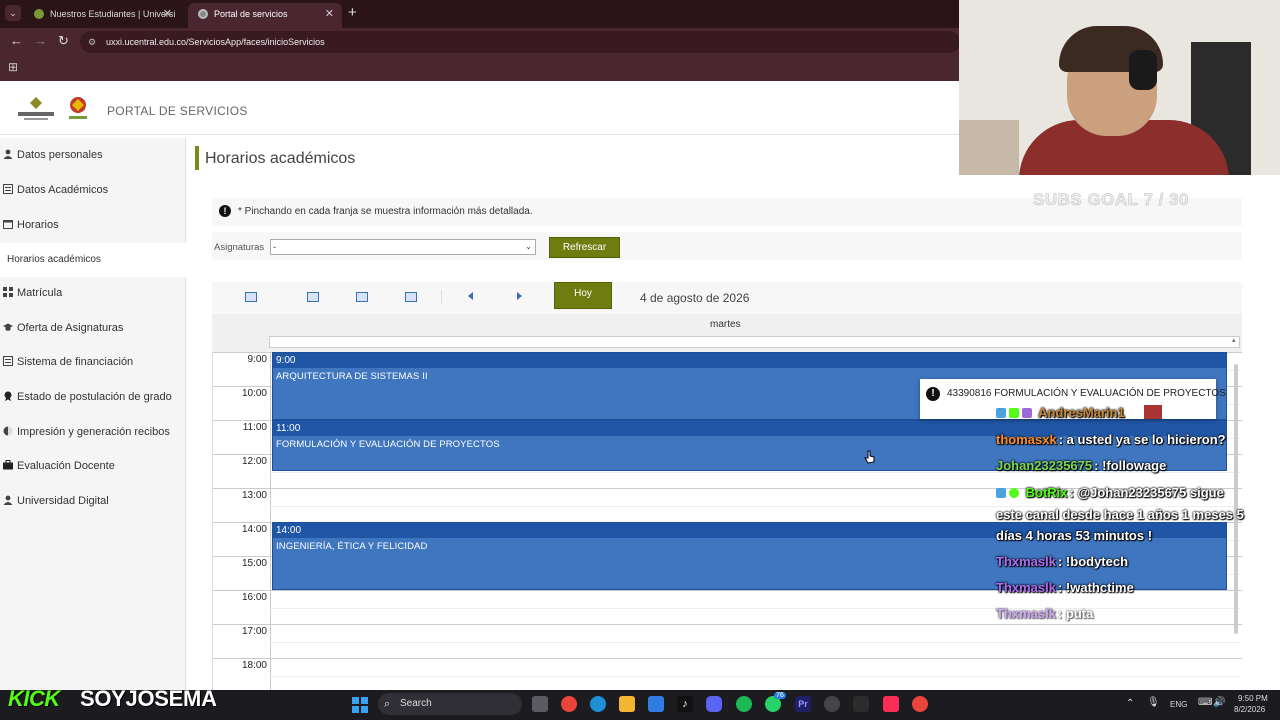  Describe the element at coordinates (891, 704) in the screenshot. I see `tiktok-live-icon` at that location.